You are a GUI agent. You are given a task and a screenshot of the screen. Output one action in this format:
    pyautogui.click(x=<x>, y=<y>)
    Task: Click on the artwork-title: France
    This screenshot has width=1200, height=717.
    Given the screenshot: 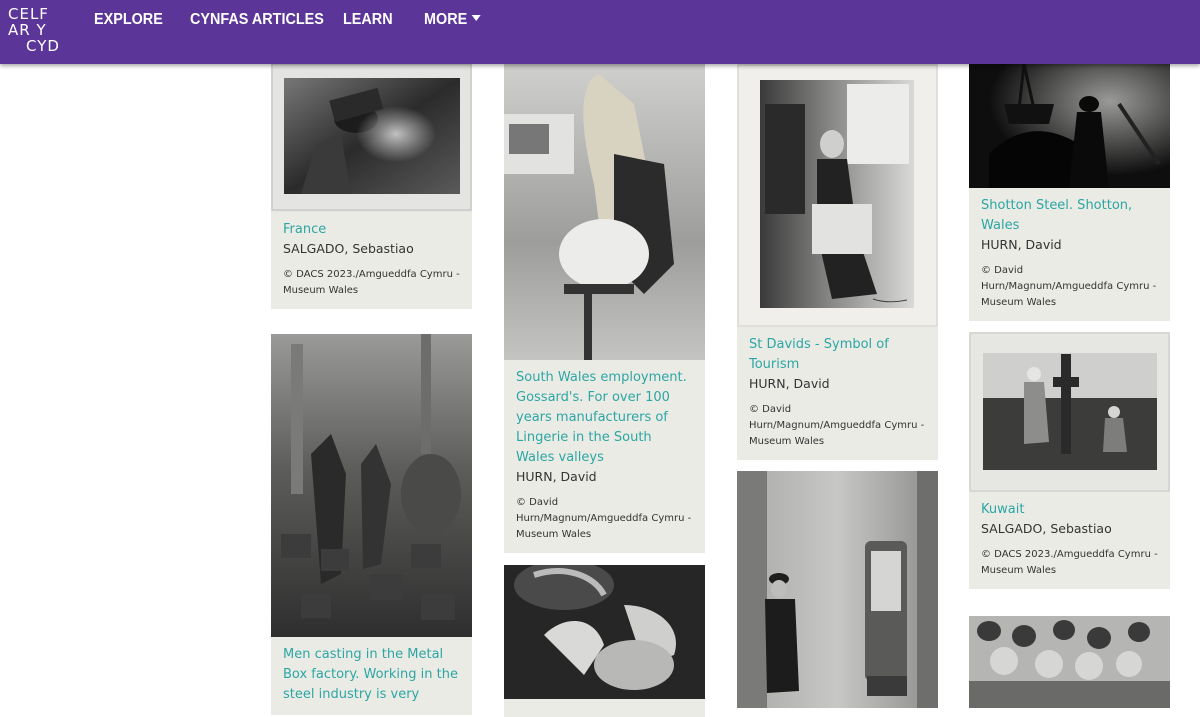 What is the action you would take?
    pyautogui.click(x=371, y=230)
    